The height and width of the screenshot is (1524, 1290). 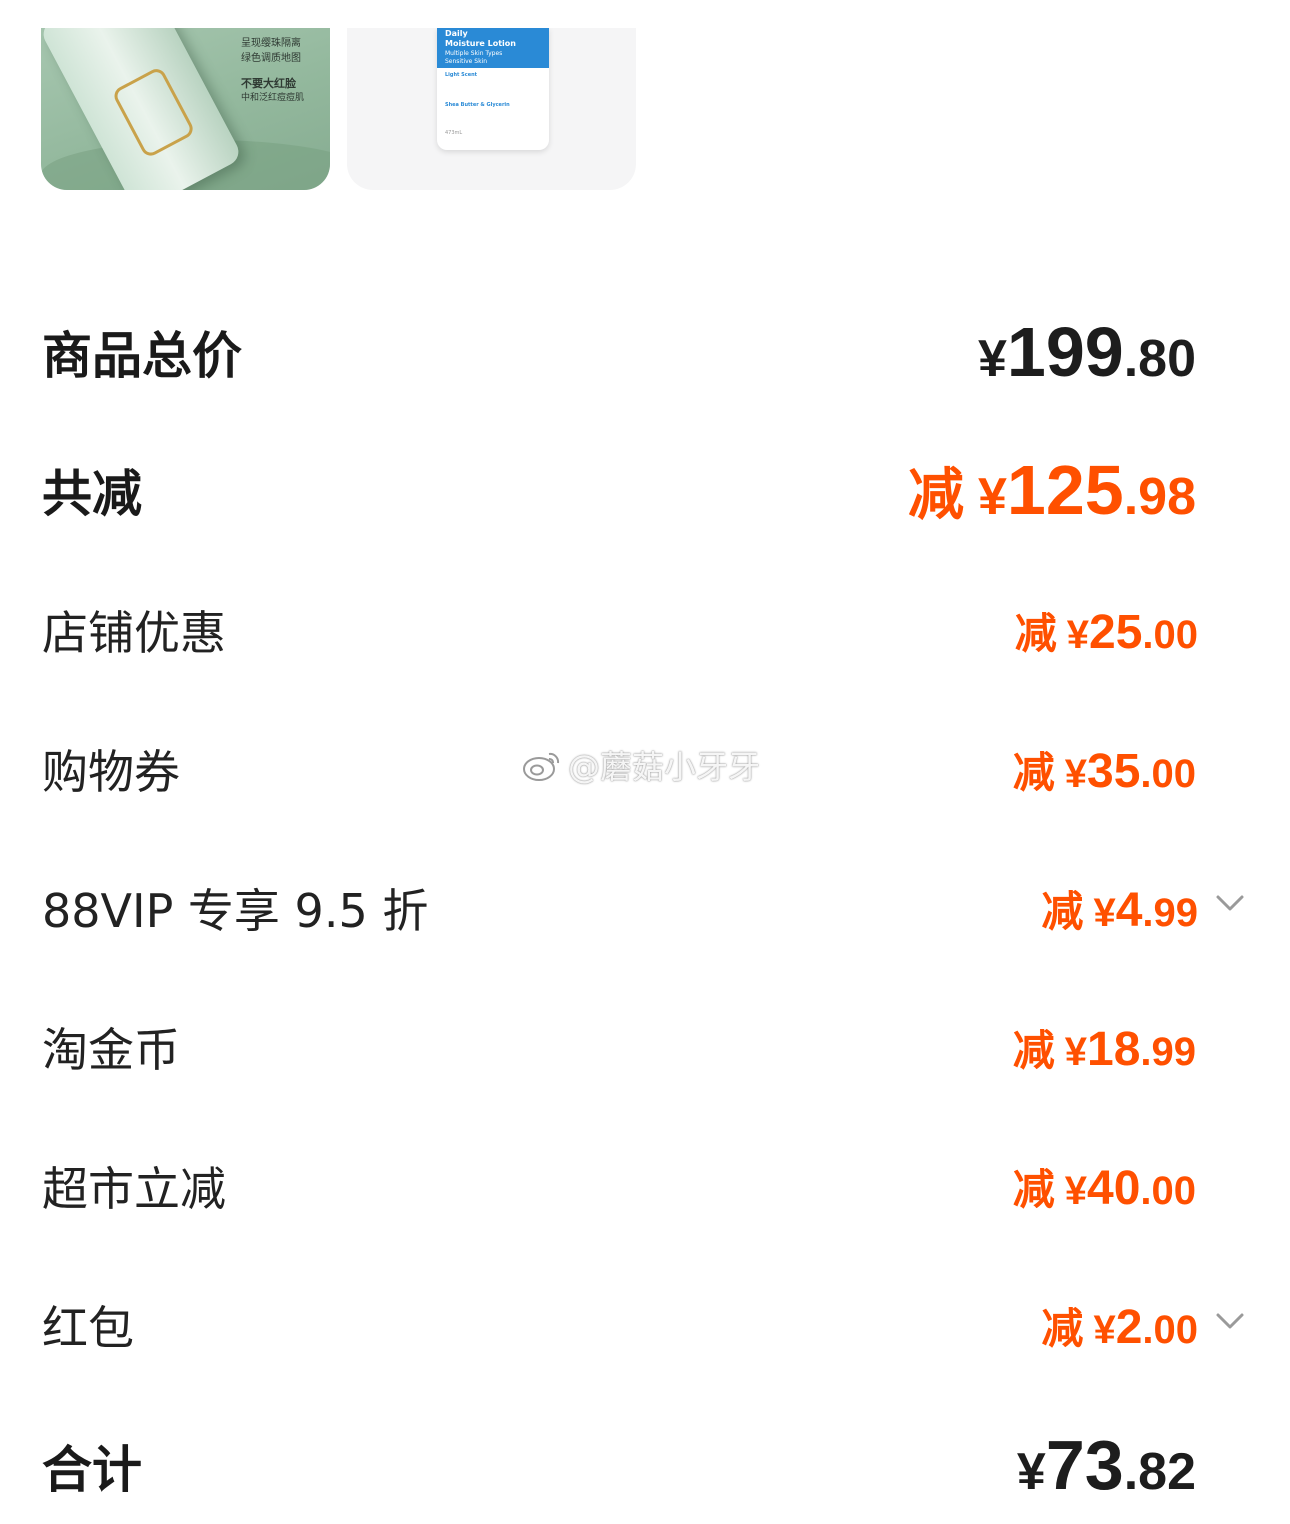 I want to click on watermark-text: @蘑菇小牙牙, so click(x=664, y=767).